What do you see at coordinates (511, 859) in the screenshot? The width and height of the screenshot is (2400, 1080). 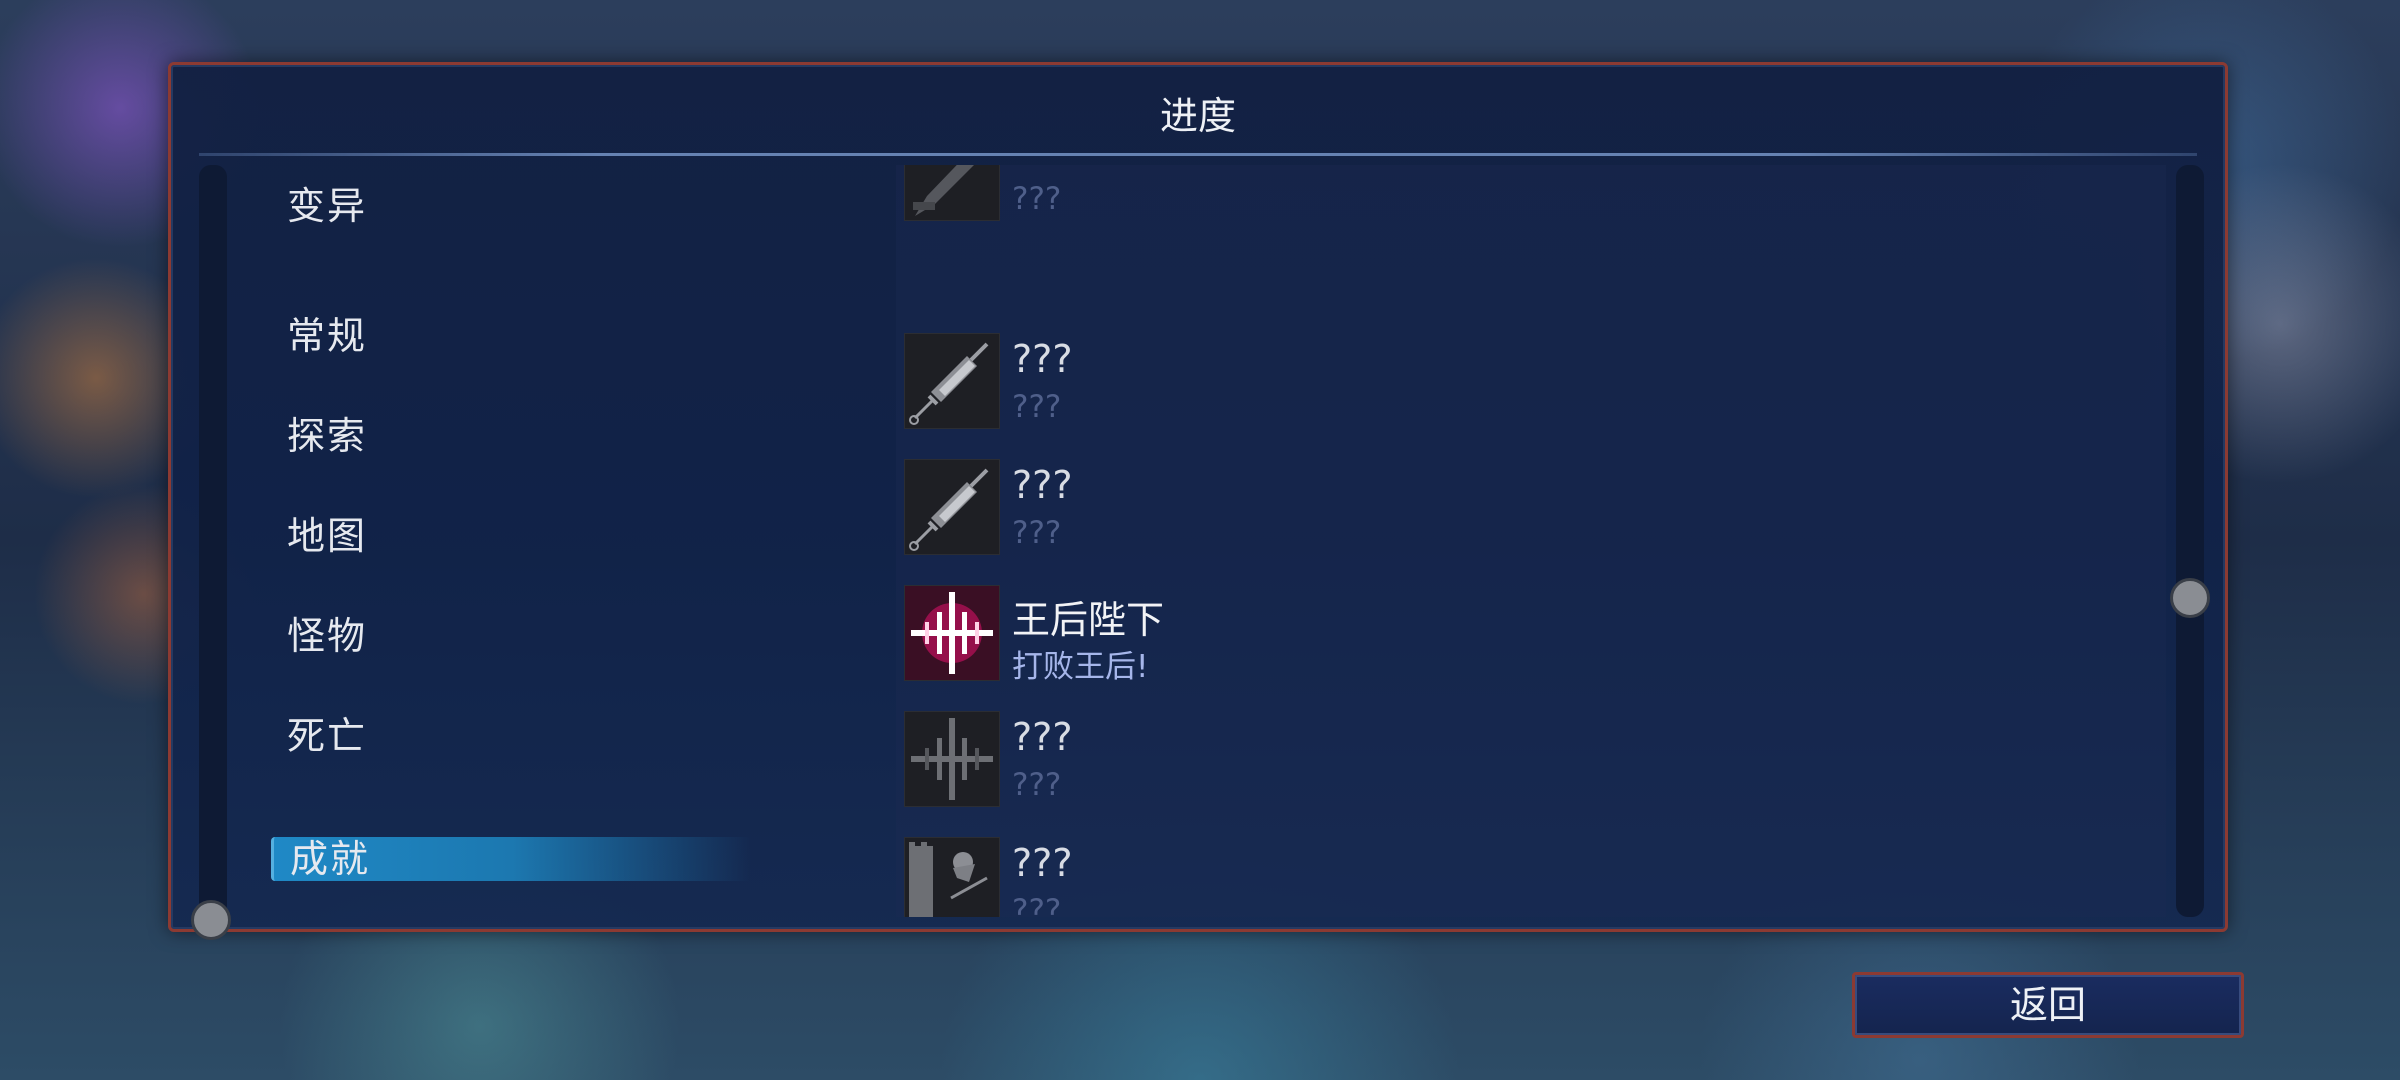 I see `category-achievements: 成就` at bounding box center [511, 859].